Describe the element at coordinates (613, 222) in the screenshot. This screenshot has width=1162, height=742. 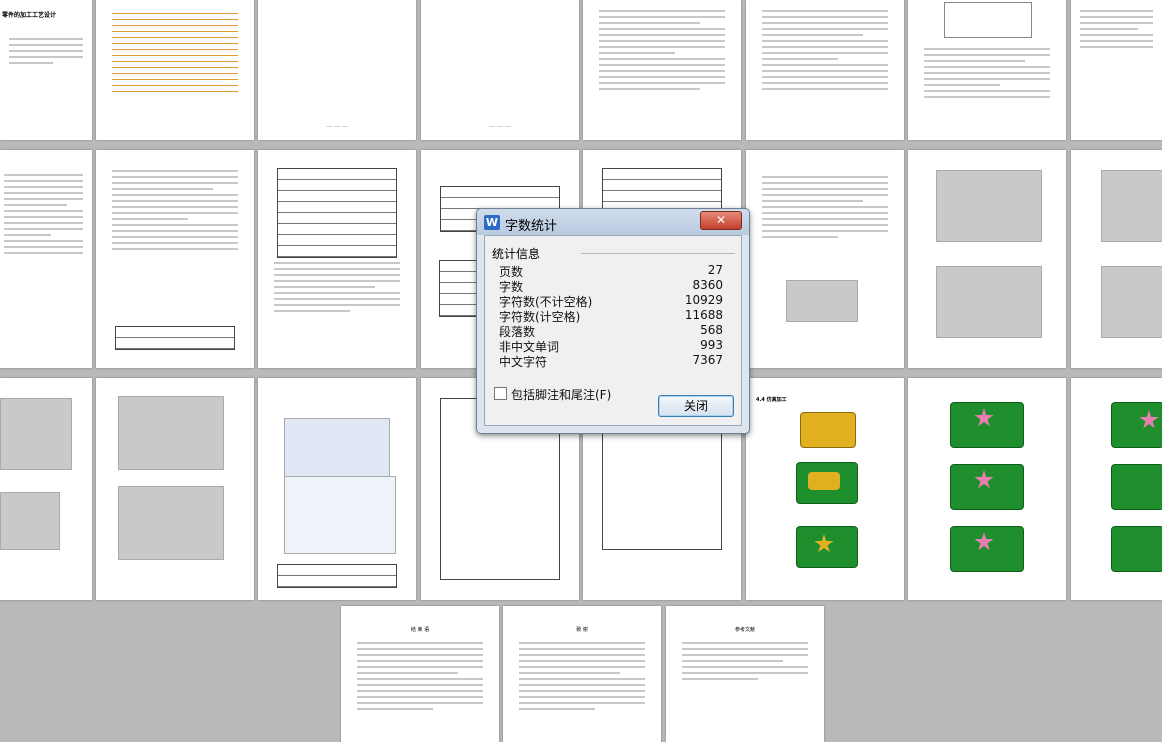
I see `dialog-titlebar: W 字数统计 ✕` at that location.